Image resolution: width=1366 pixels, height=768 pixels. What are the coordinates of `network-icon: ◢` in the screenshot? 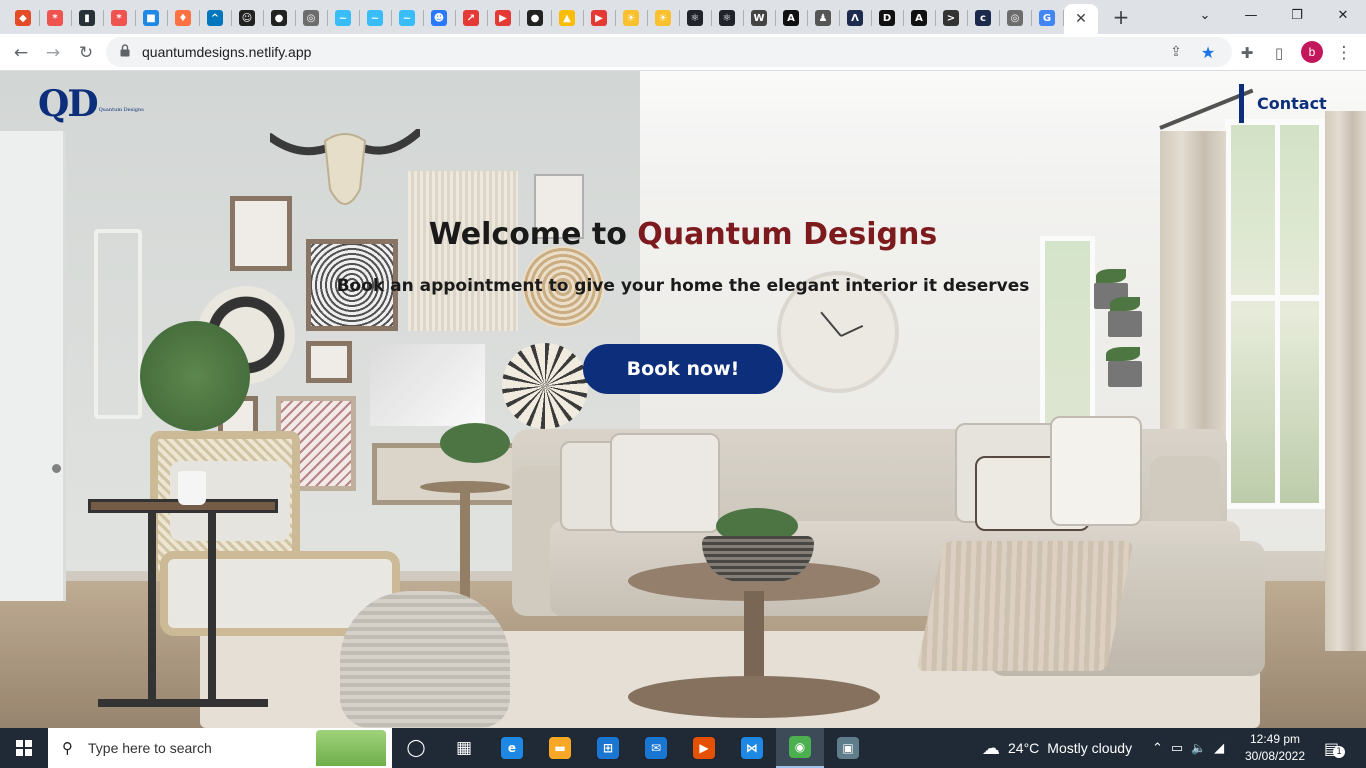 It's located at (1219, 748).